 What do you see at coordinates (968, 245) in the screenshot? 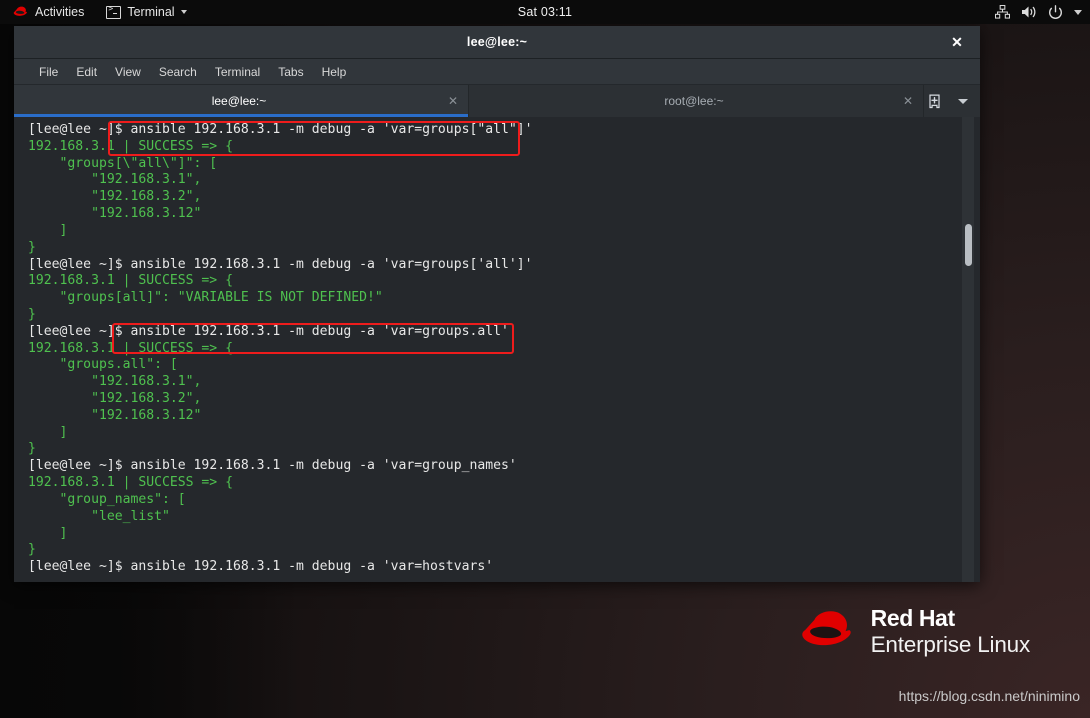
I see `scrollbar-thumb` at bounding box center [968, 245].